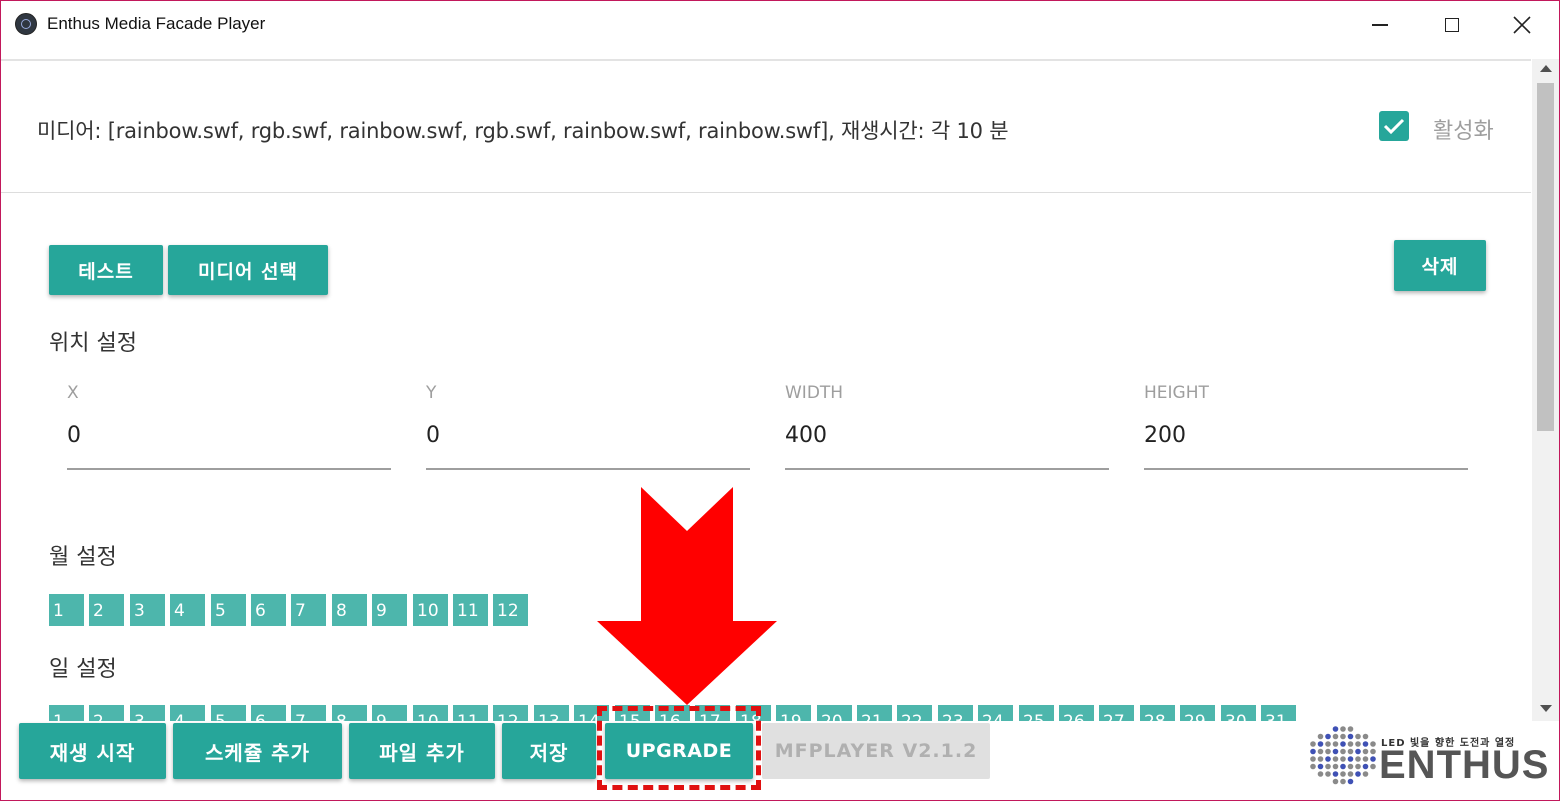  Describe the element at coordinates (947, 469) in the screenshot. I see `width-field-underline` at that location.